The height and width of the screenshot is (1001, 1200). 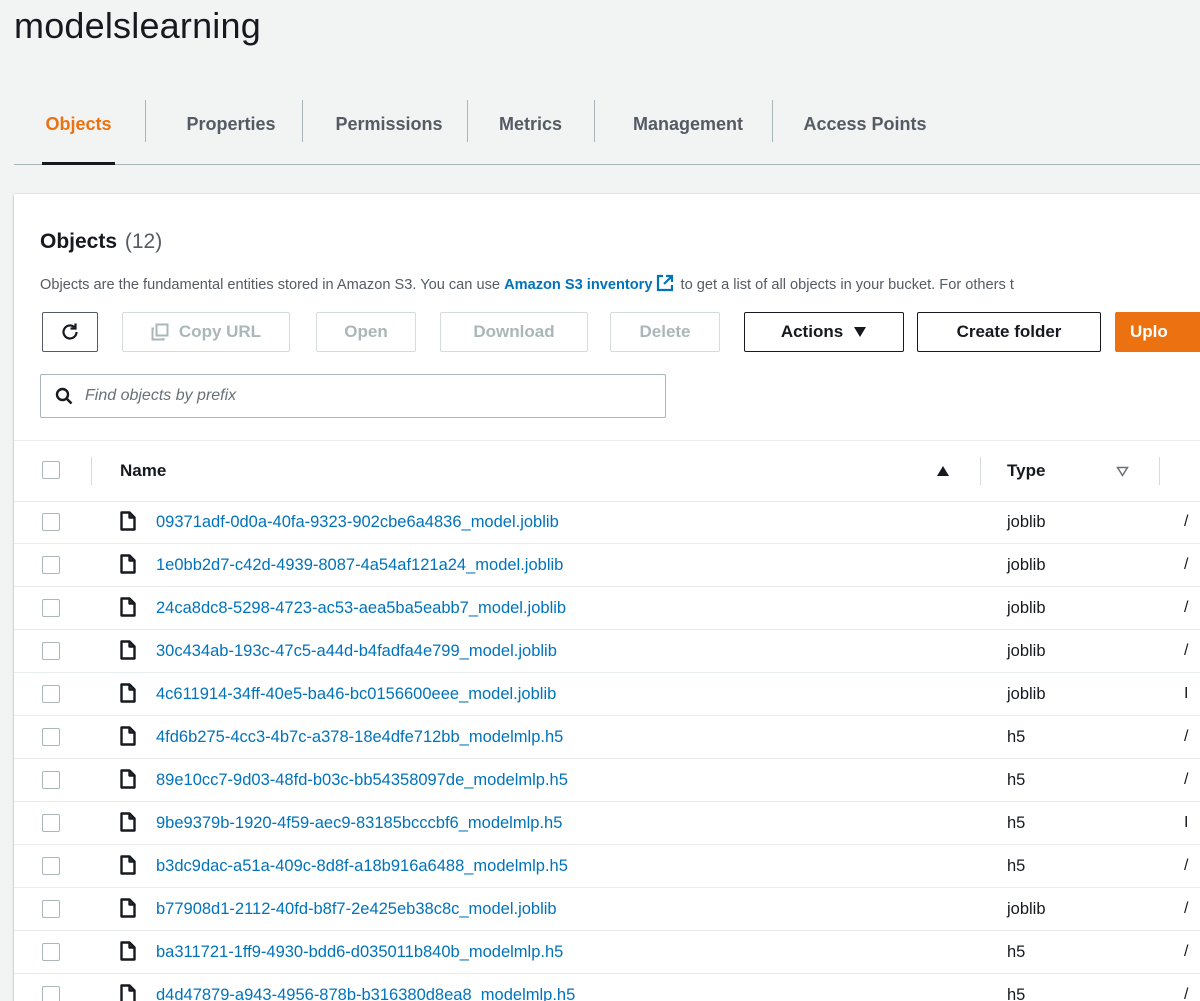 What do you see at coordinates (1122, 471) in the screenshot?
I see `sort-unsorted-icon` at bounding box center [1122, 471].